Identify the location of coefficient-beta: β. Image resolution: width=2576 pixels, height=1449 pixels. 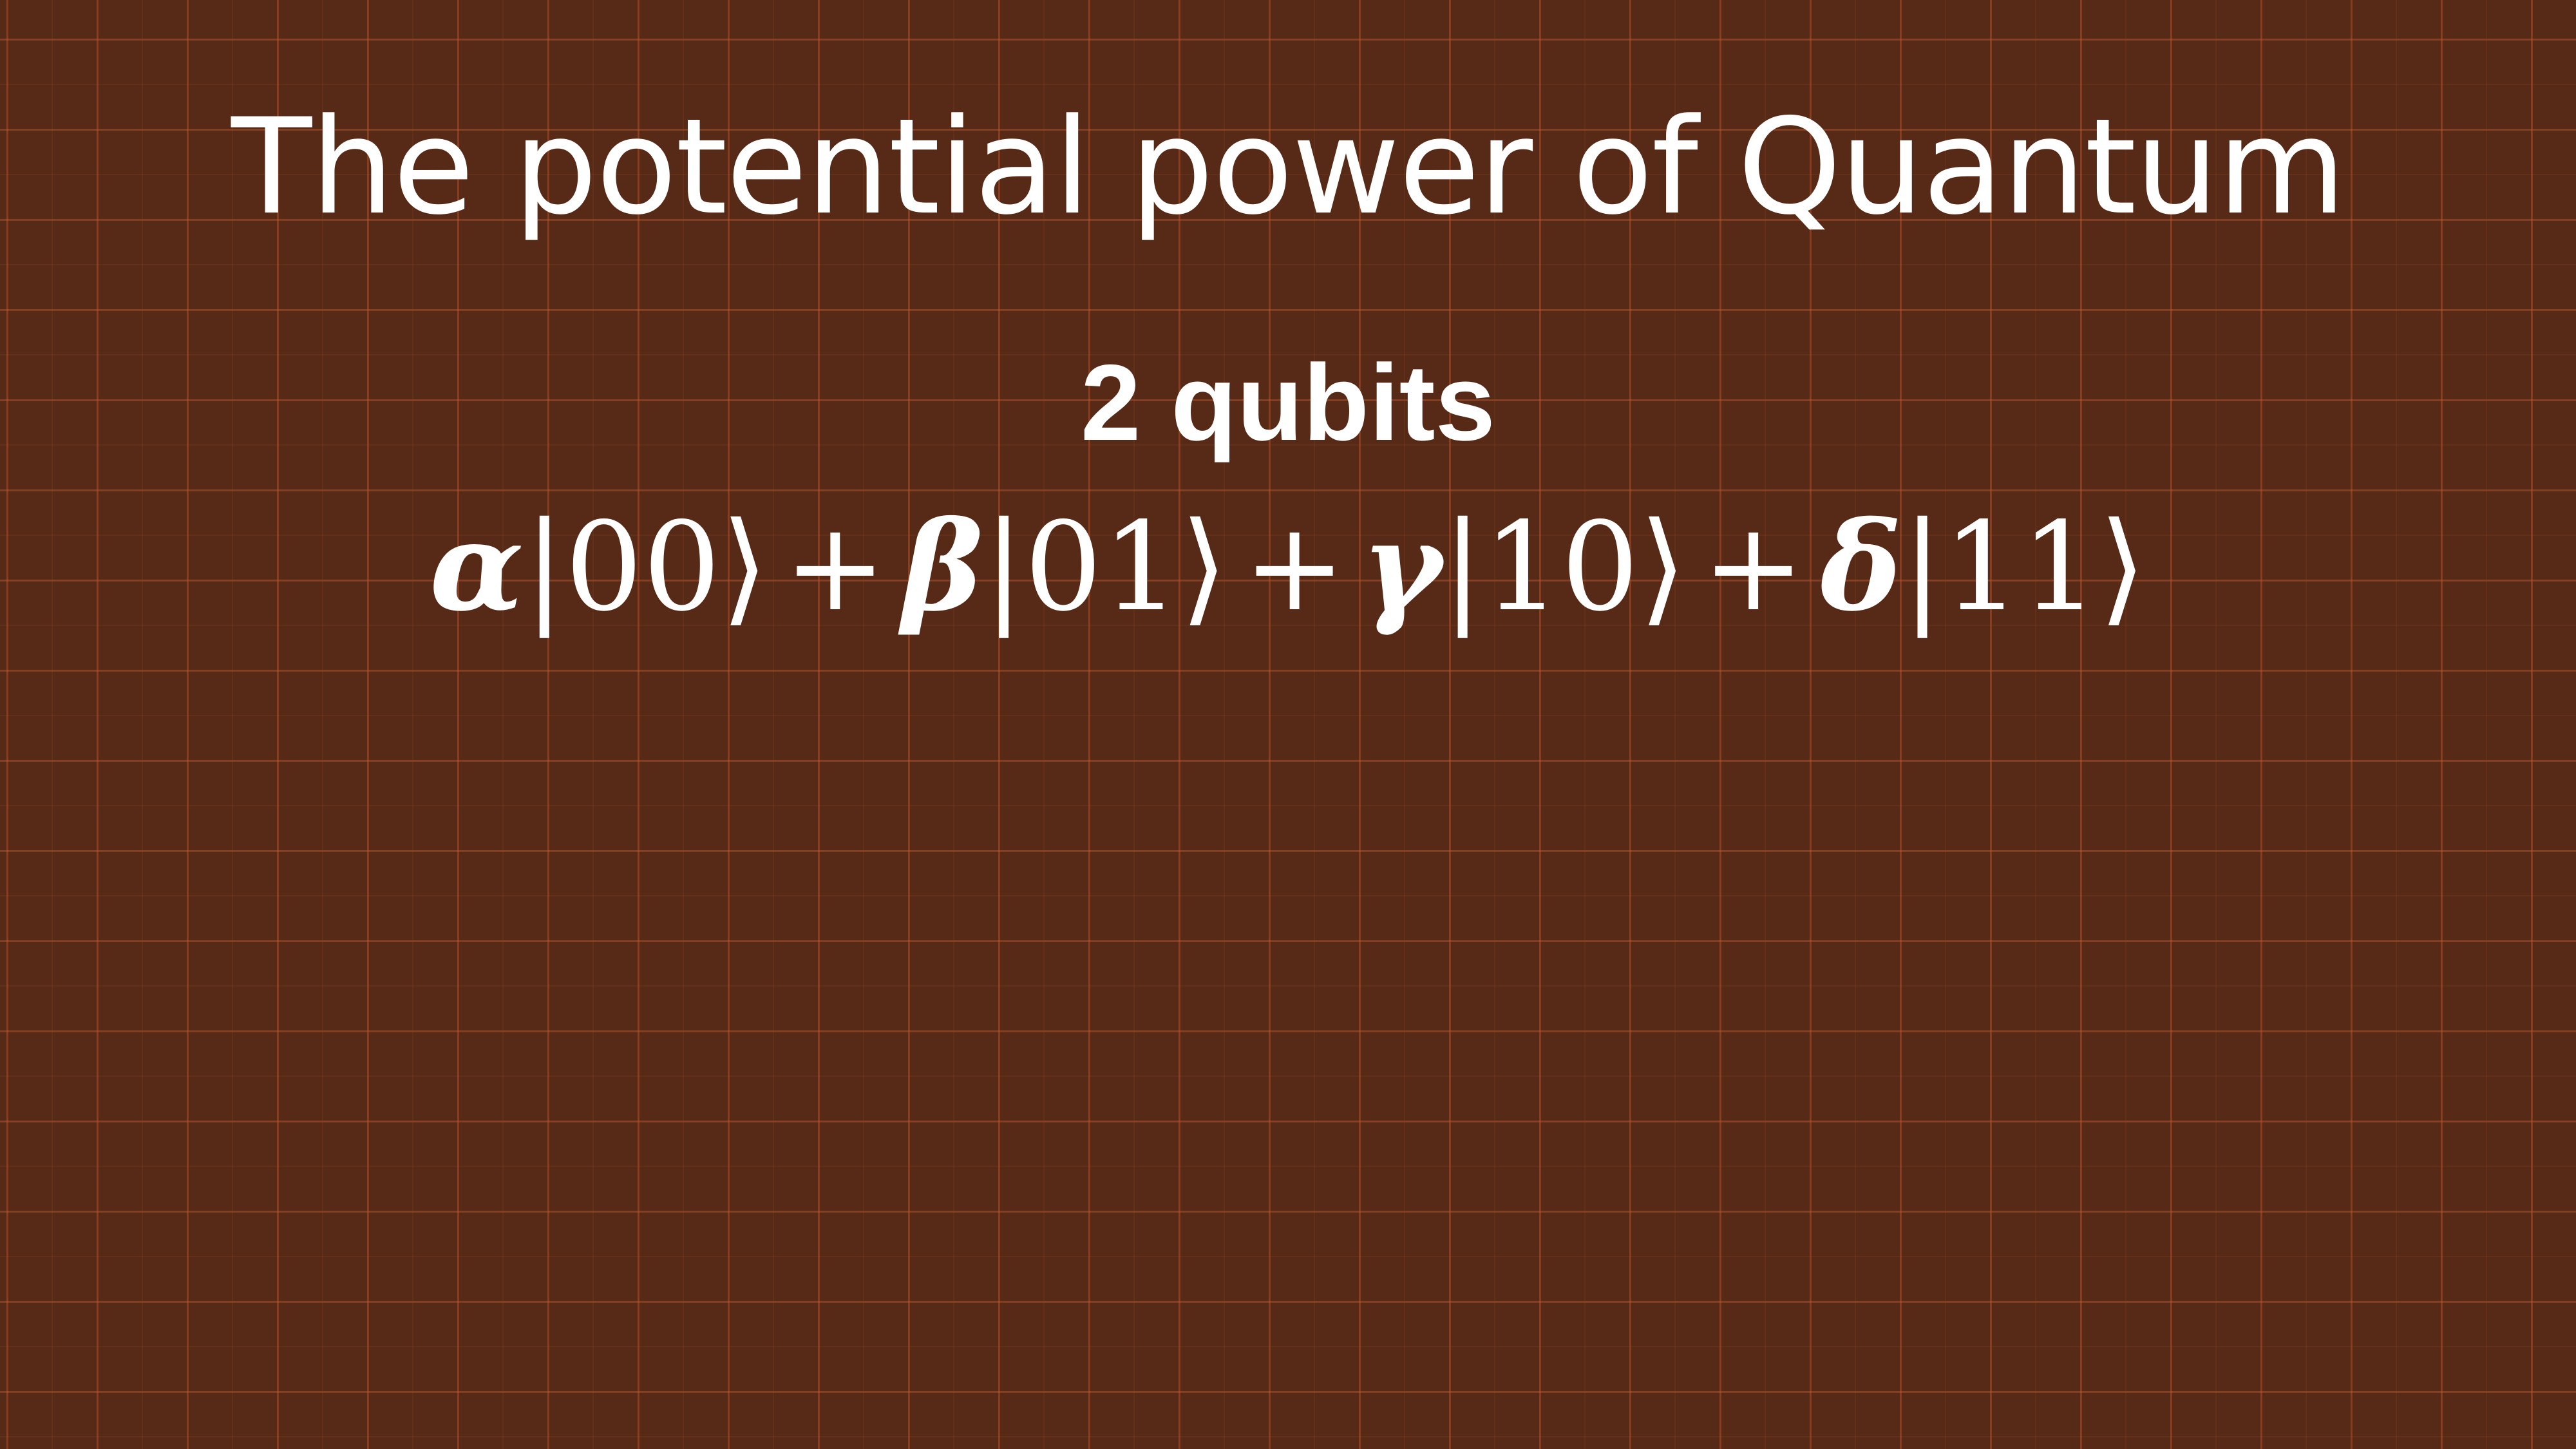
(943, 566).